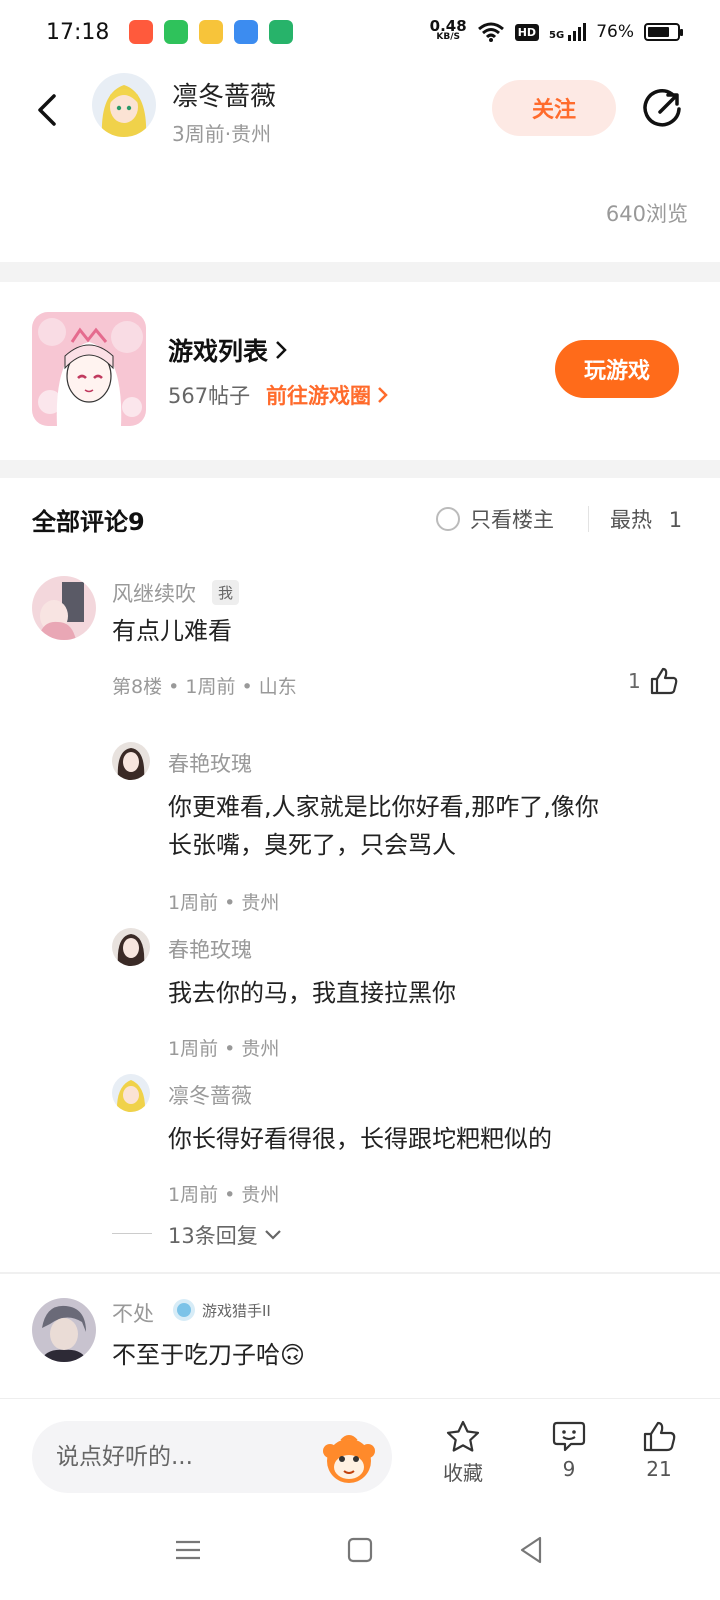 Image resolution: width=720 pixels, height=1600 pixels. I want to click on mascot-icon, so click(349, 1458).